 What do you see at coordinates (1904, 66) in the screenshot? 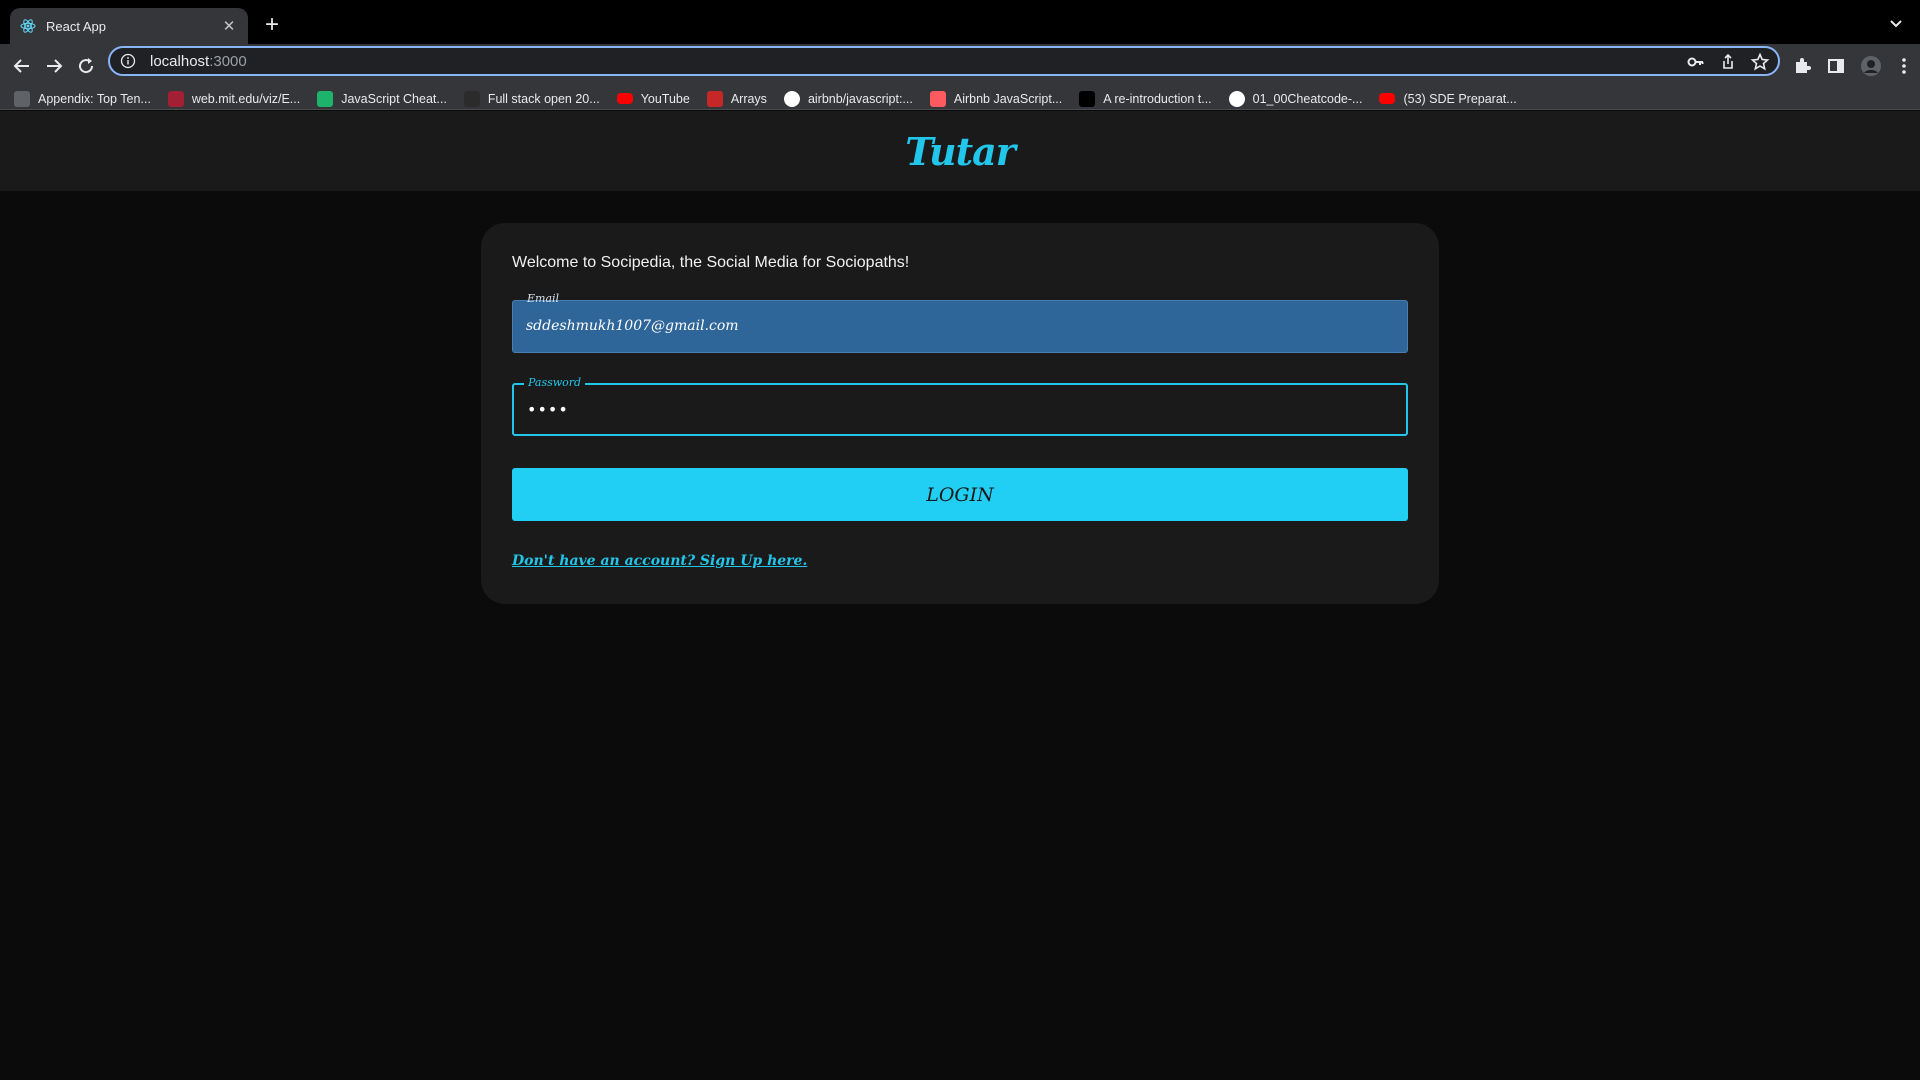
I see `browser-menu-icon` at bounding box center [1904, 66].